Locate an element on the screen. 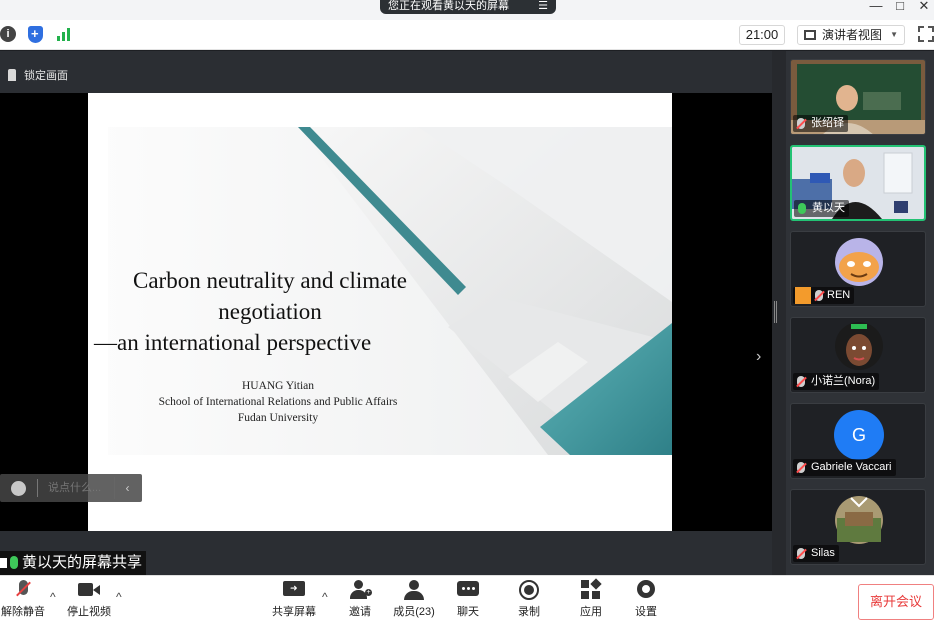 The width and height of the screenshot is (934, 621). meeting-clock: 21:00 is located at coordinates (762, 35).